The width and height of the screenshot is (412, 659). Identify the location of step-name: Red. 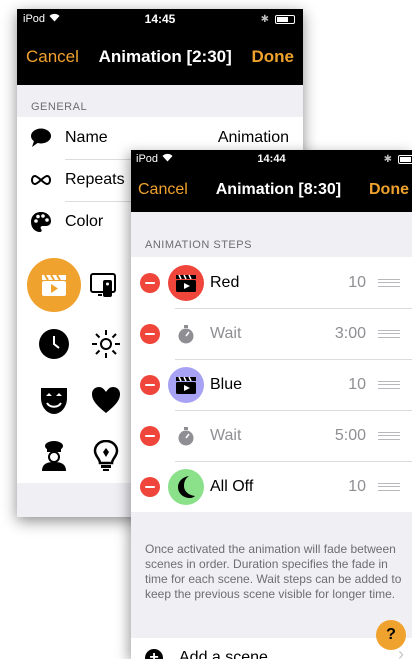
(225, 282).